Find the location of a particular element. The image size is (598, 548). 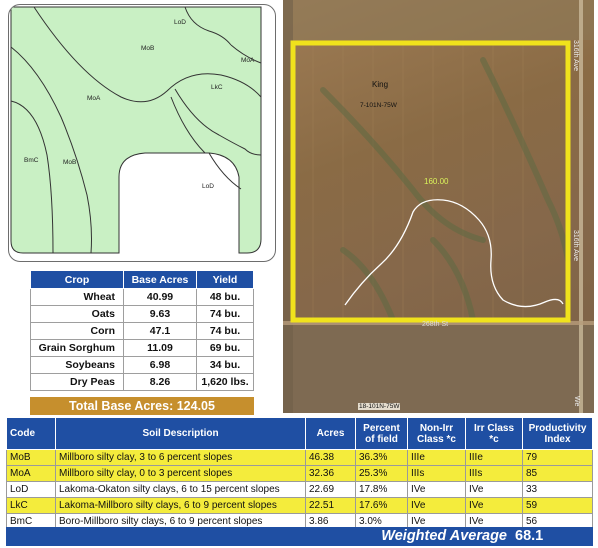

crop-row: Dry Peas 8.26 1,620 lbs. is located at coordinates (142, 382).